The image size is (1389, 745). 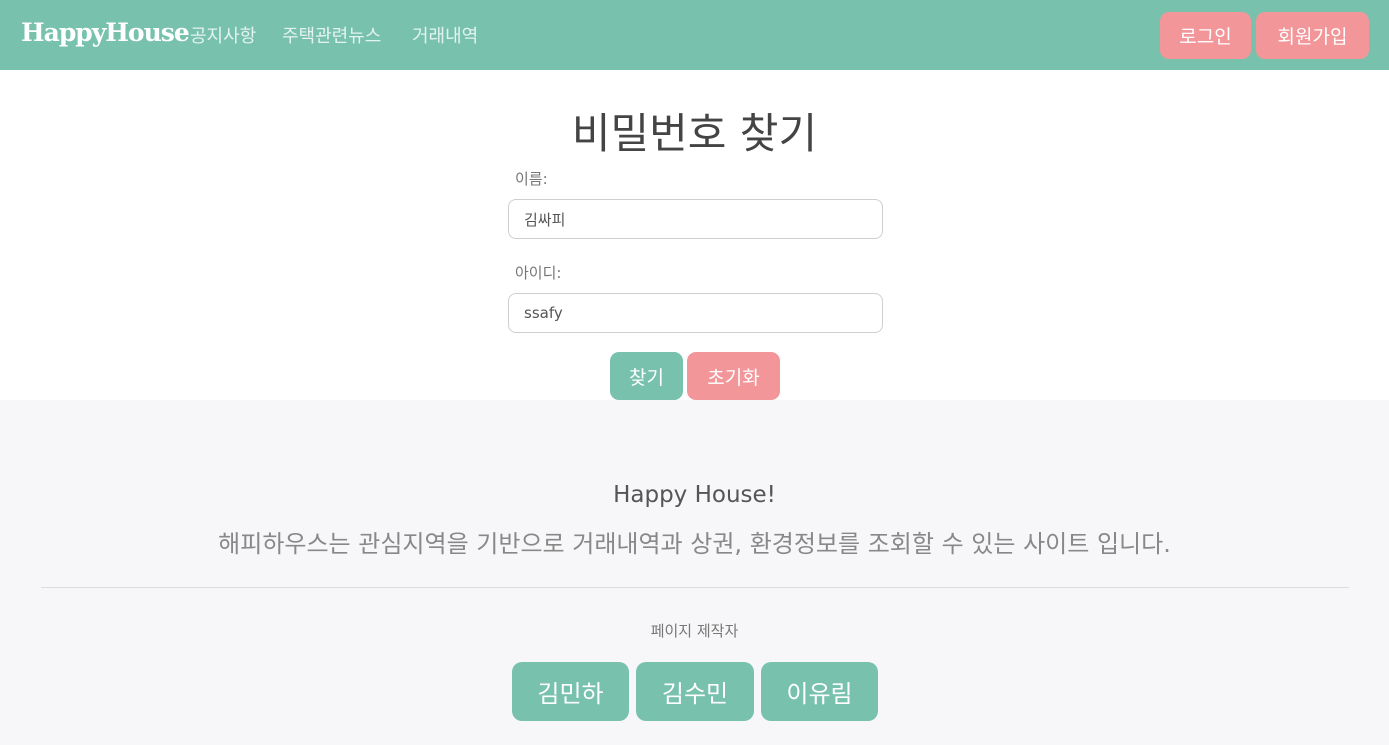 What do you see at coordinates (695, 691) in the screenshot?
I see `maker-button-kim-sumin: 김수민` at bounding box center [695, 691].